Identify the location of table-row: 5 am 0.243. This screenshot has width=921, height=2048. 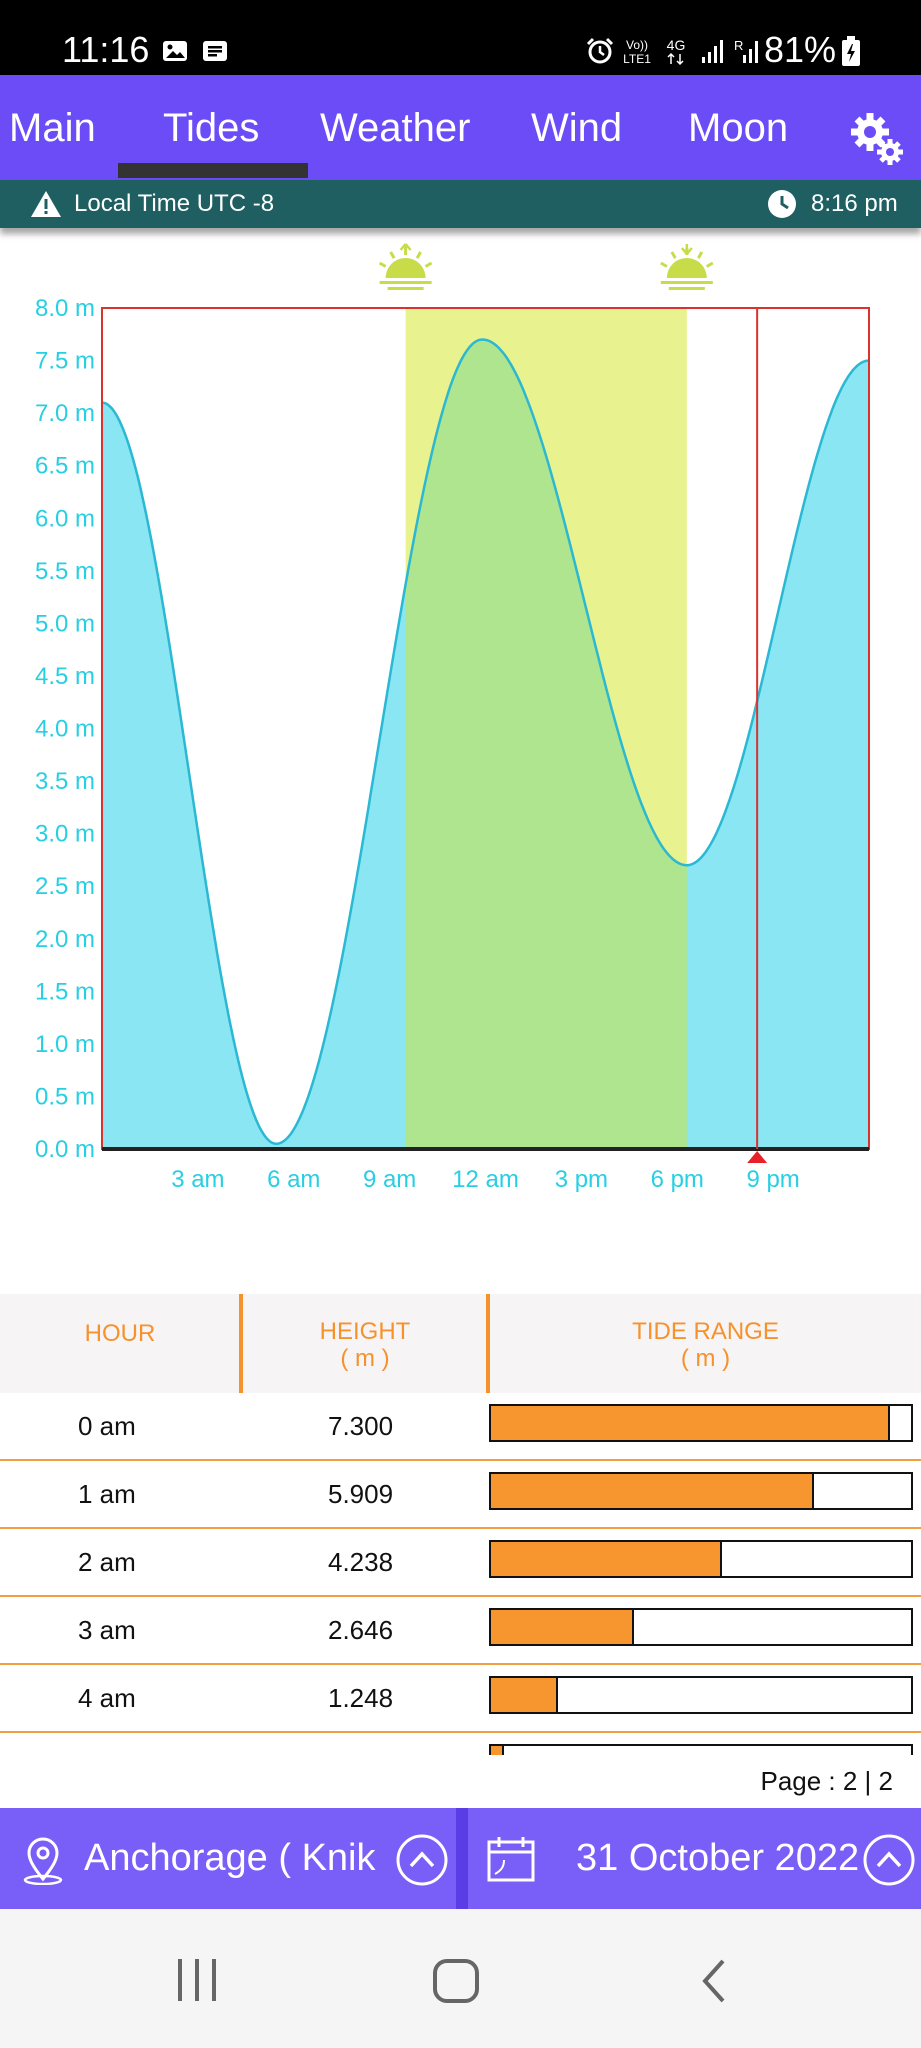
(460, 1744).